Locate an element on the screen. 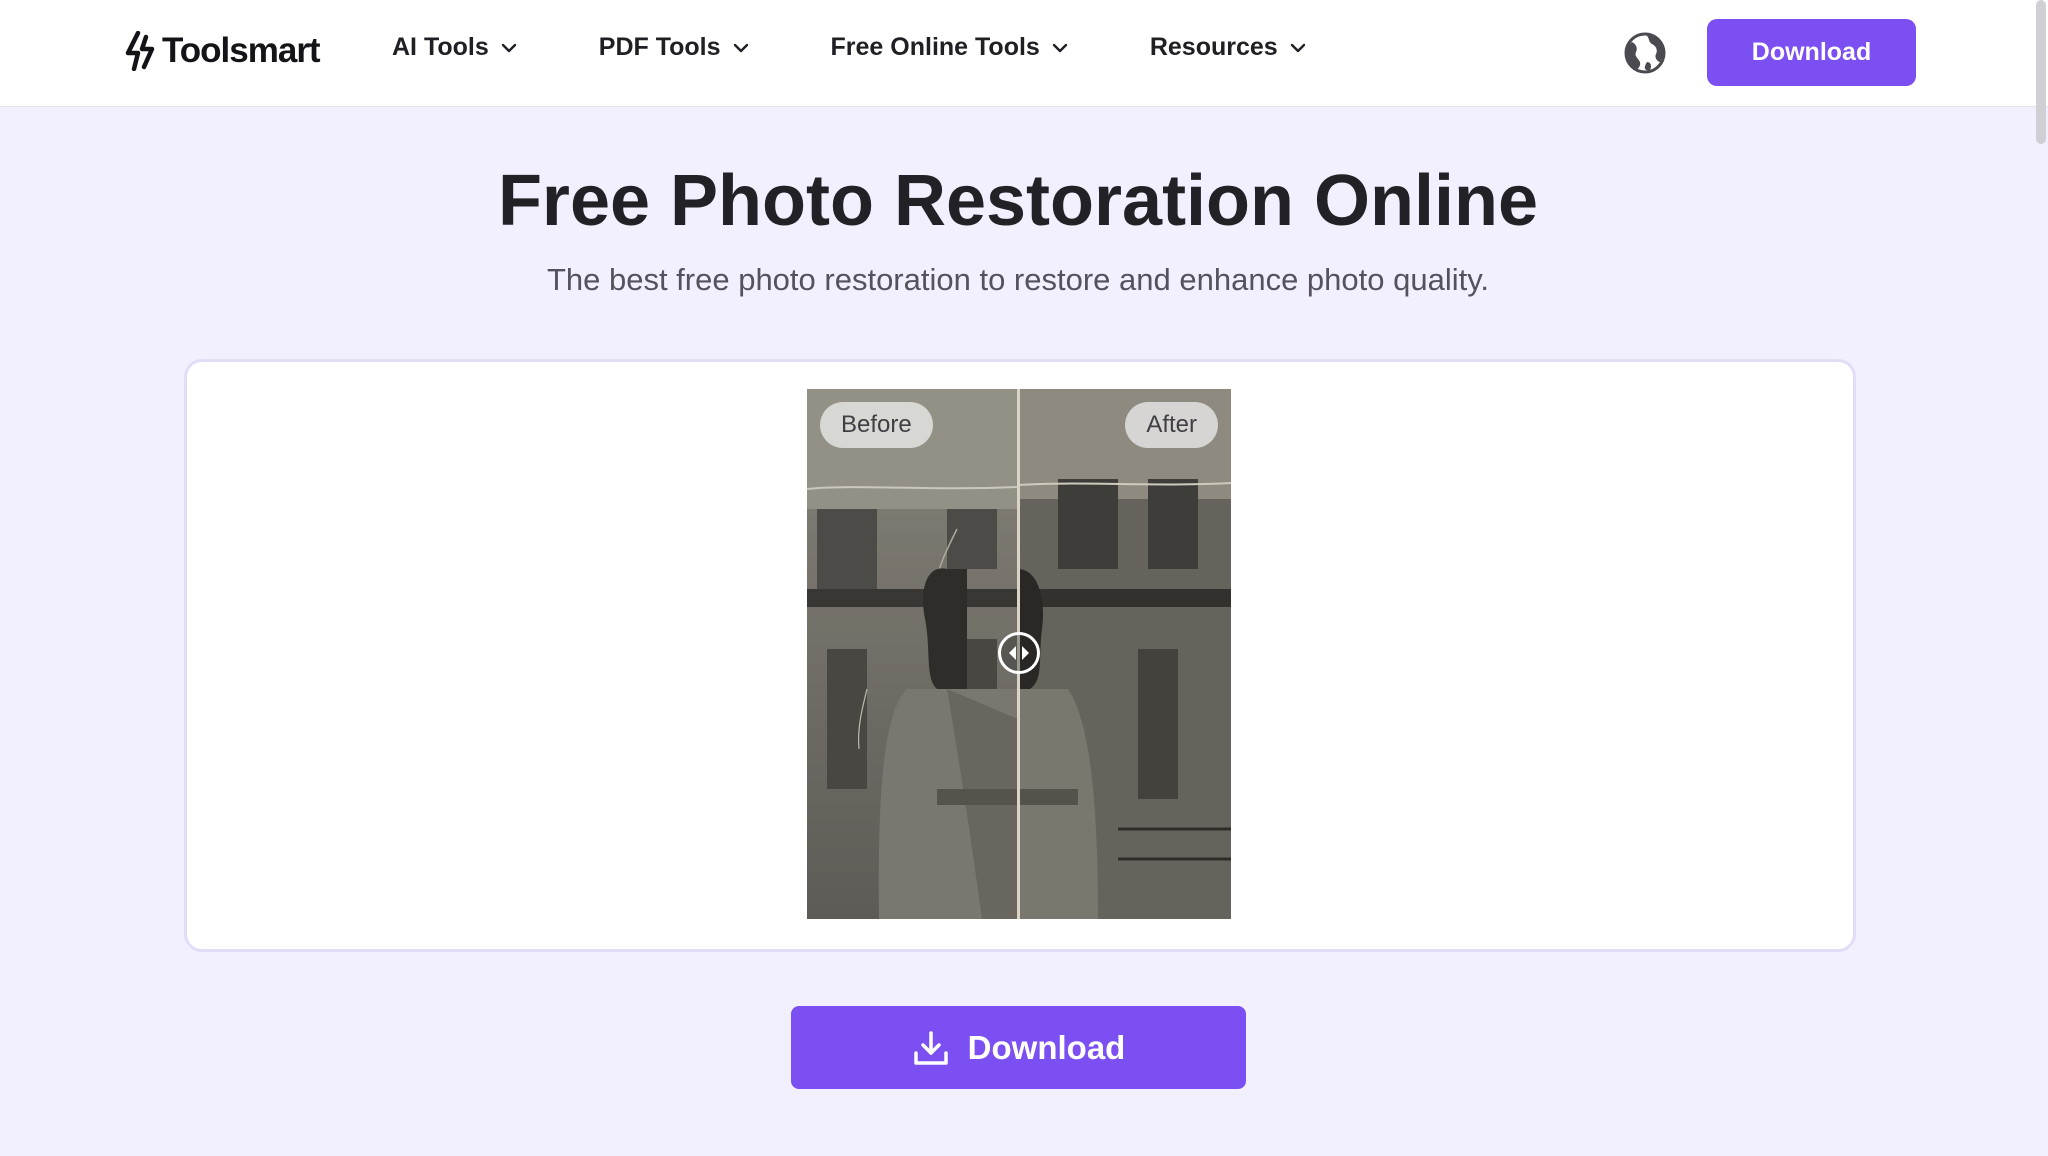  nav-item-pdf-tools: PDF Tools is located at coordinates (674, 47).